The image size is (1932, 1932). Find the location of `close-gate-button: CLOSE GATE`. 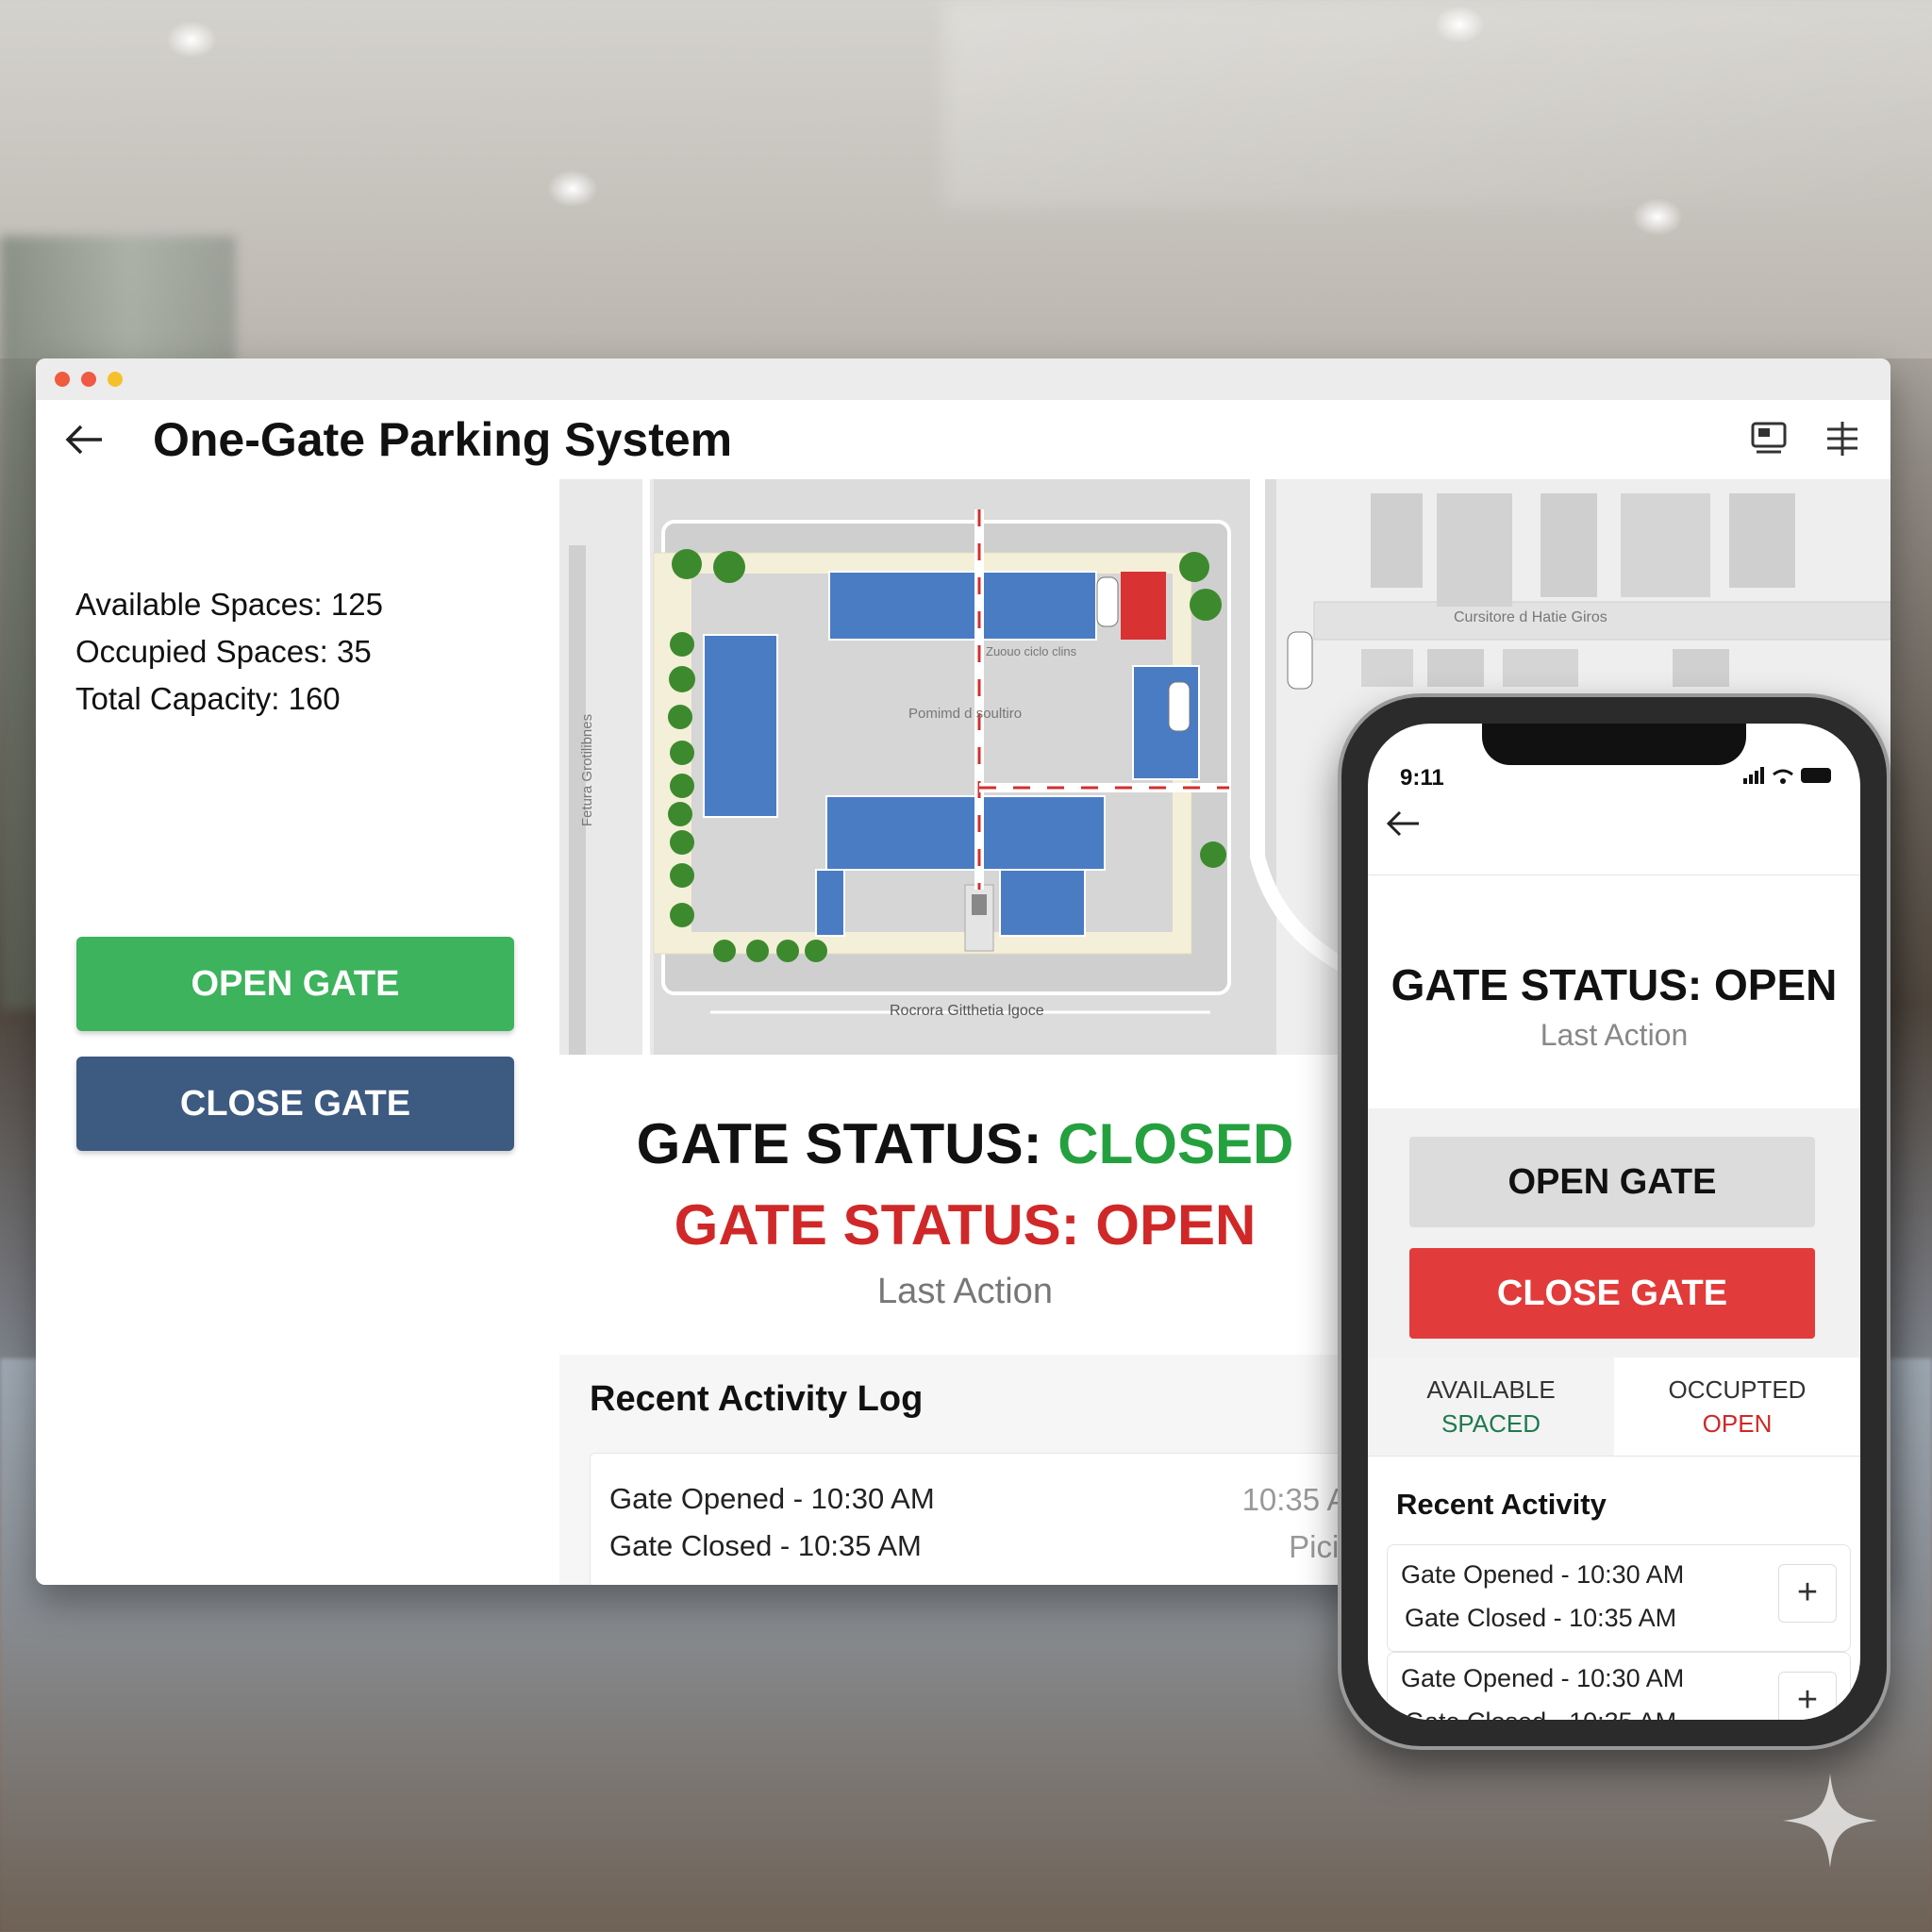

close-gate-button: CLOSE GATE is located at coordinates (295, 1104).